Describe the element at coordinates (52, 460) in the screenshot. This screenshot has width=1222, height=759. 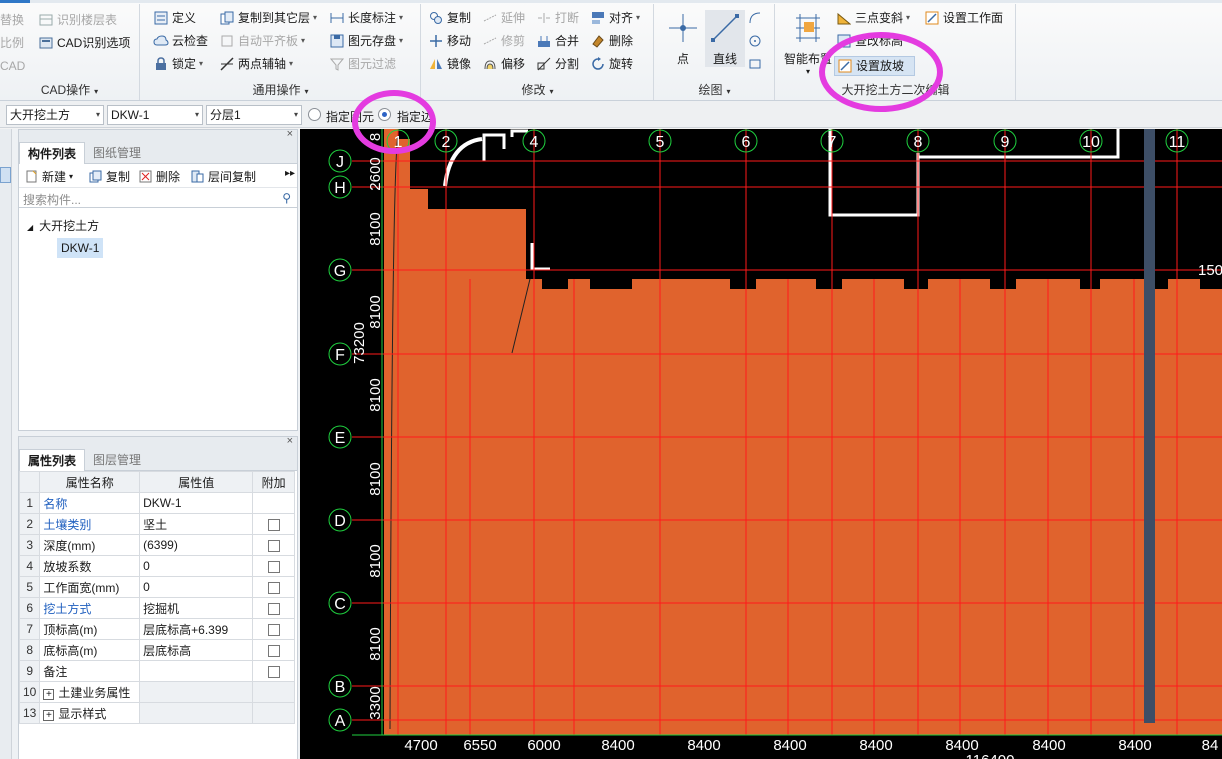
I see `tab-property-list: 属性列表` at that location.